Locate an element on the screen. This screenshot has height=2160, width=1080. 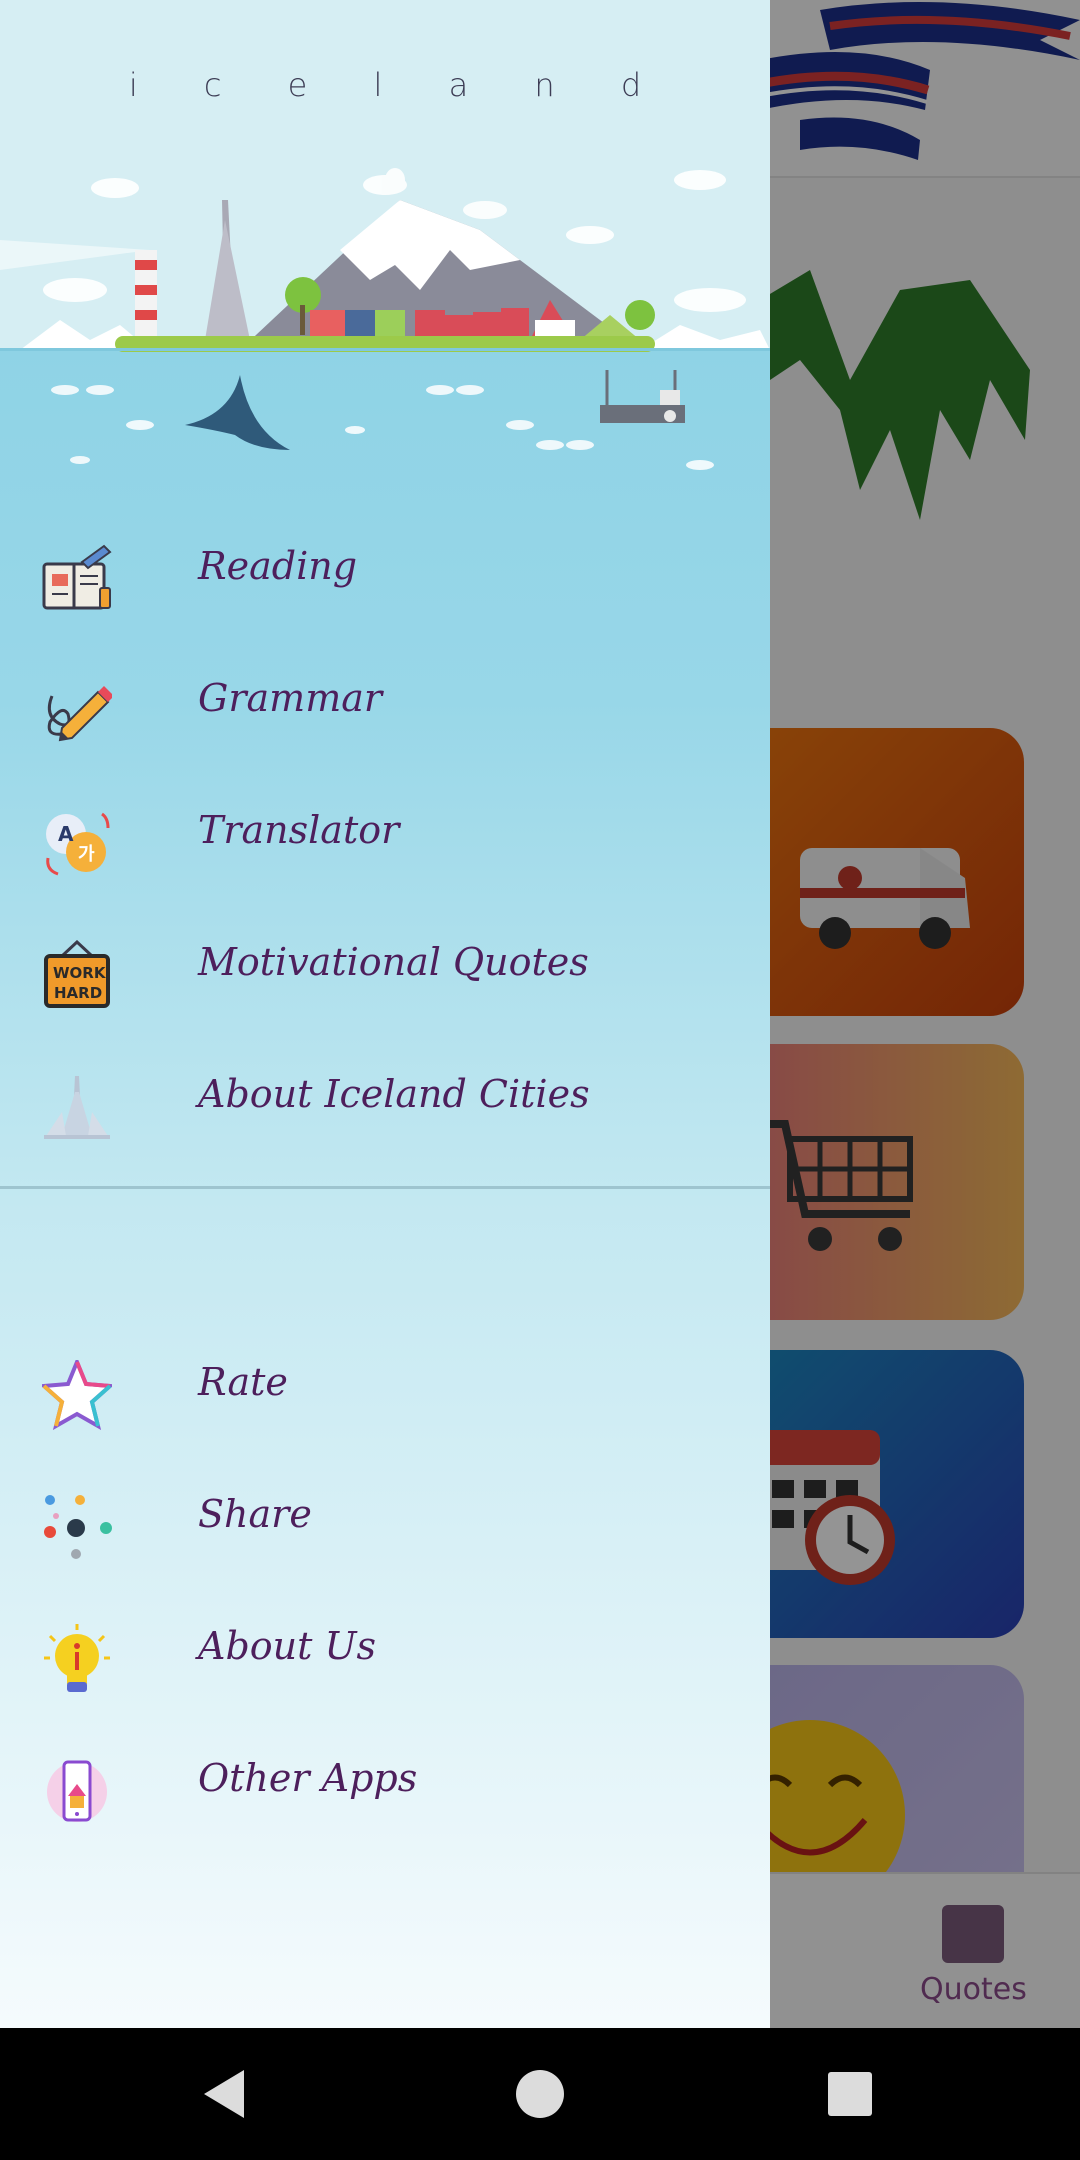
book-icon is located at coordinates (77, 579).